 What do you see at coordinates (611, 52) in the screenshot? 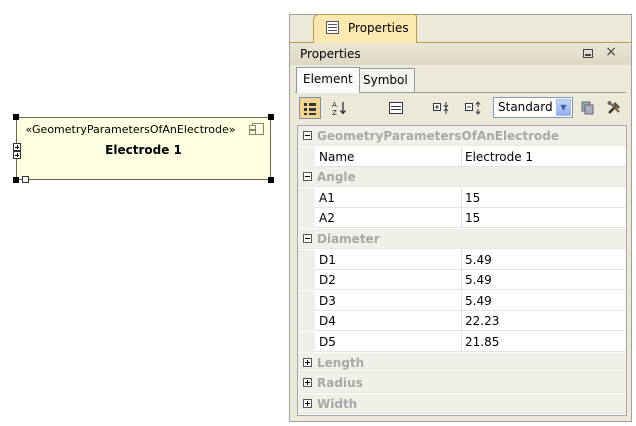
I see `close-icon: ×` at bounding box center [611, 52].